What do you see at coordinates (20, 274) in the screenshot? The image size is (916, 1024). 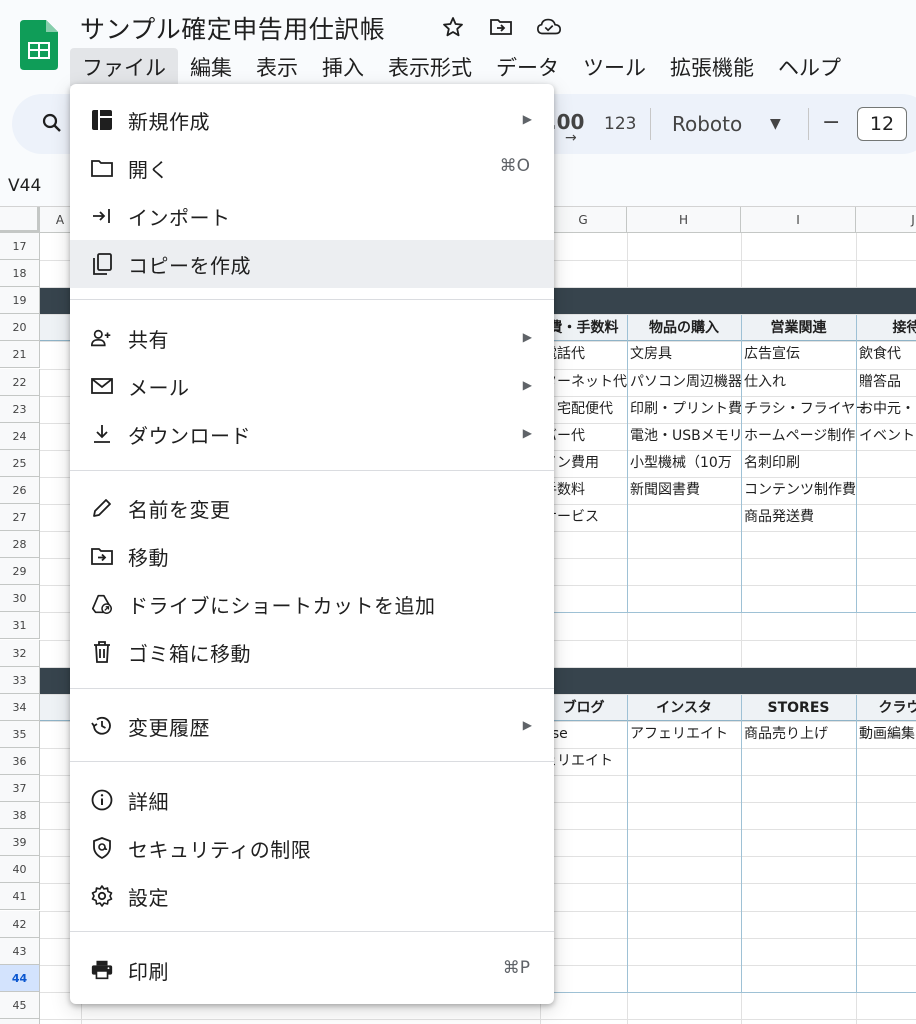 I see `row-header: 18` at bounding box center [20, 274].